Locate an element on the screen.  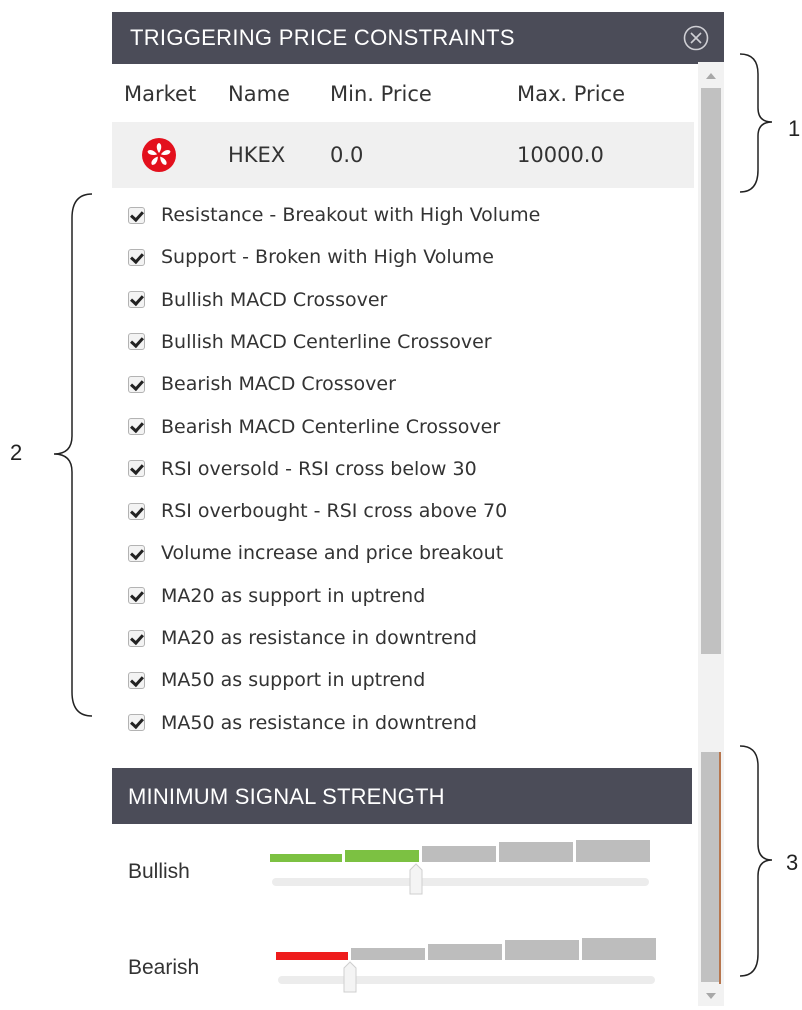
signal-checkbox-item: Bullish MACD Centerline Crossover is located at coordinates (408, 342).